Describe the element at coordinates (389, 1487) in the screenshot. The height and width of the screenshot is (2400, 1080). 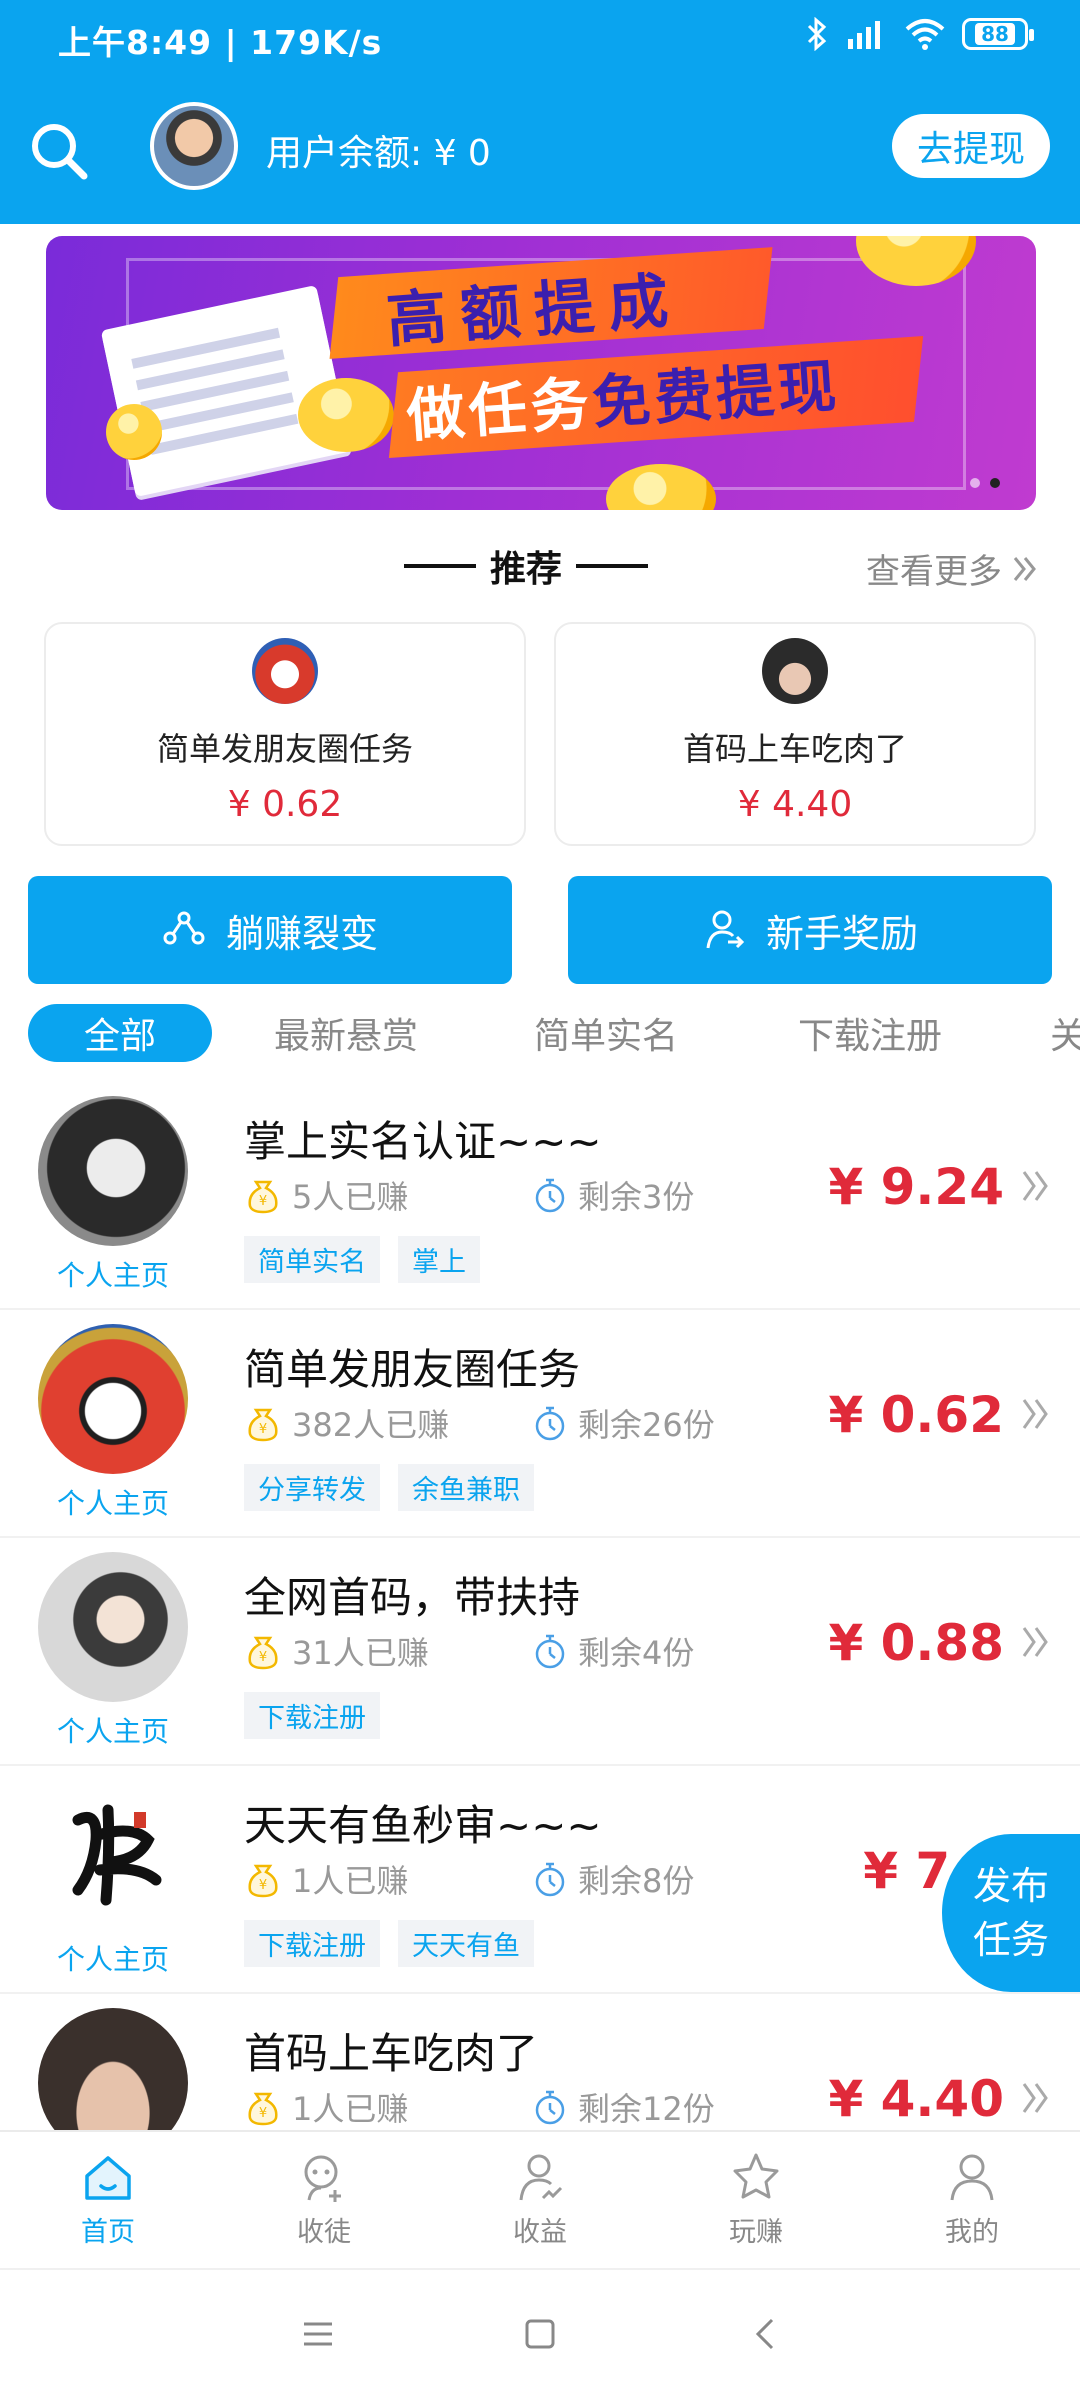
I see `task-tags: 分享转发 余鱼兼职` at that location.